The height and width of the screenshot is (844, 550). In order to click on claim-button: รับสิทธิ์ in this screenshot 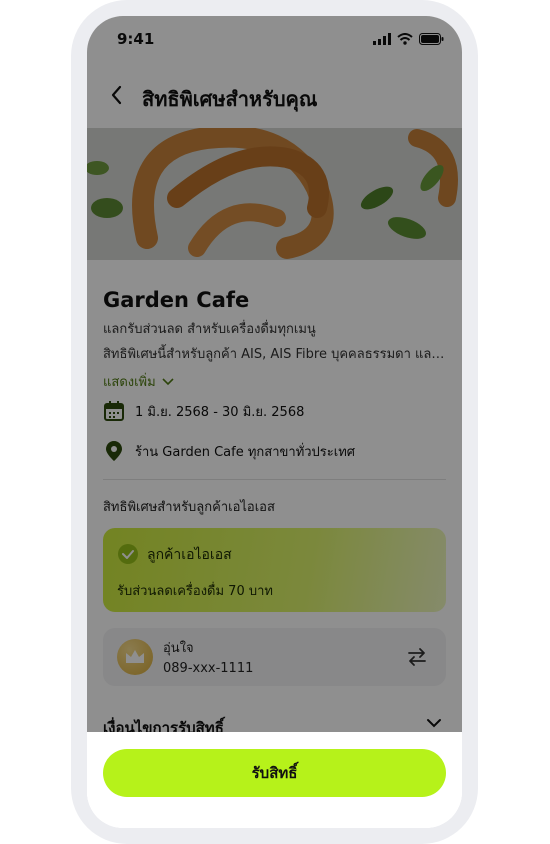, I will do `click(274, 773)`.